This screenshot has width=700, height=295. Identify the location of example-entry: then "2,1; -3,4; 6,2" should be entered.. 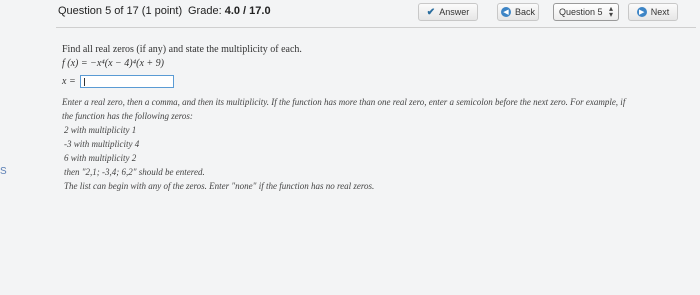
(134, 172).